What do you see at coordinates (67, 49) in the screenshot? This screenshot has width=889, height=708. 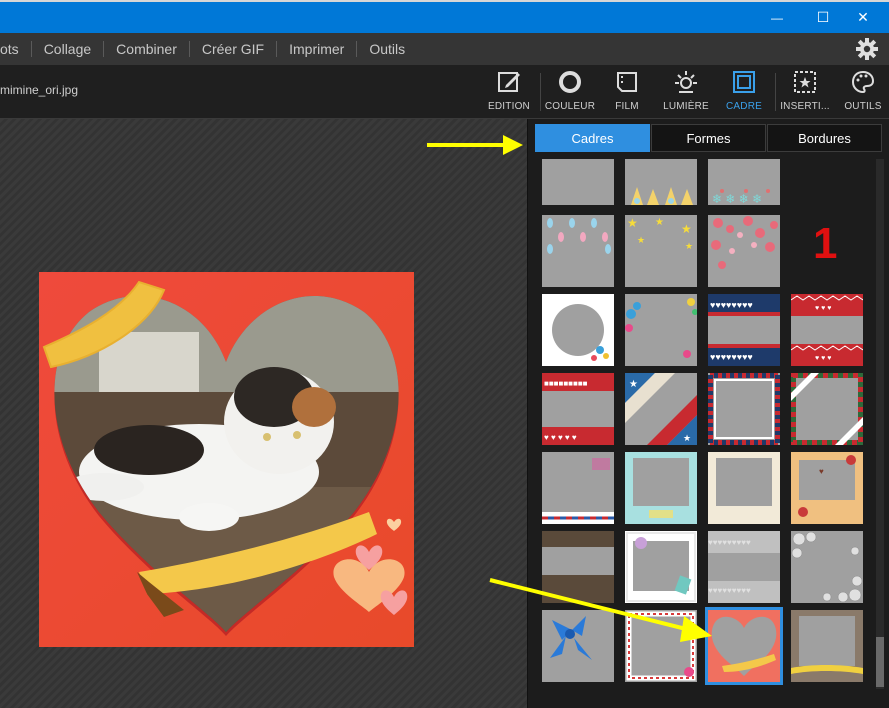 I see `menu-item-collage: Collage` at bounding box center [67, 49].